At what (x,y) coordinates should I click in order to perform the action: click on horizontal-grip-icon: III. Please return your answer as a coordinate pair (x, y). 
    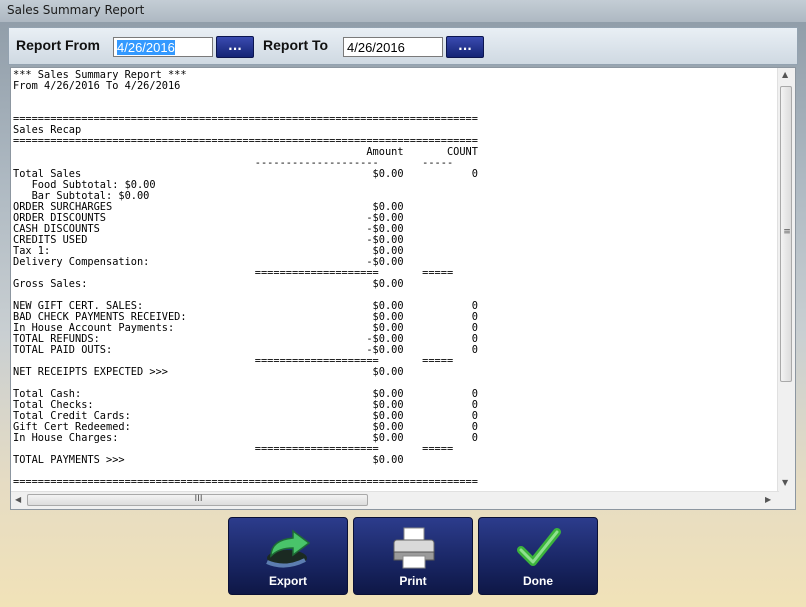
    Looking at the image, I should click on (198, 499).